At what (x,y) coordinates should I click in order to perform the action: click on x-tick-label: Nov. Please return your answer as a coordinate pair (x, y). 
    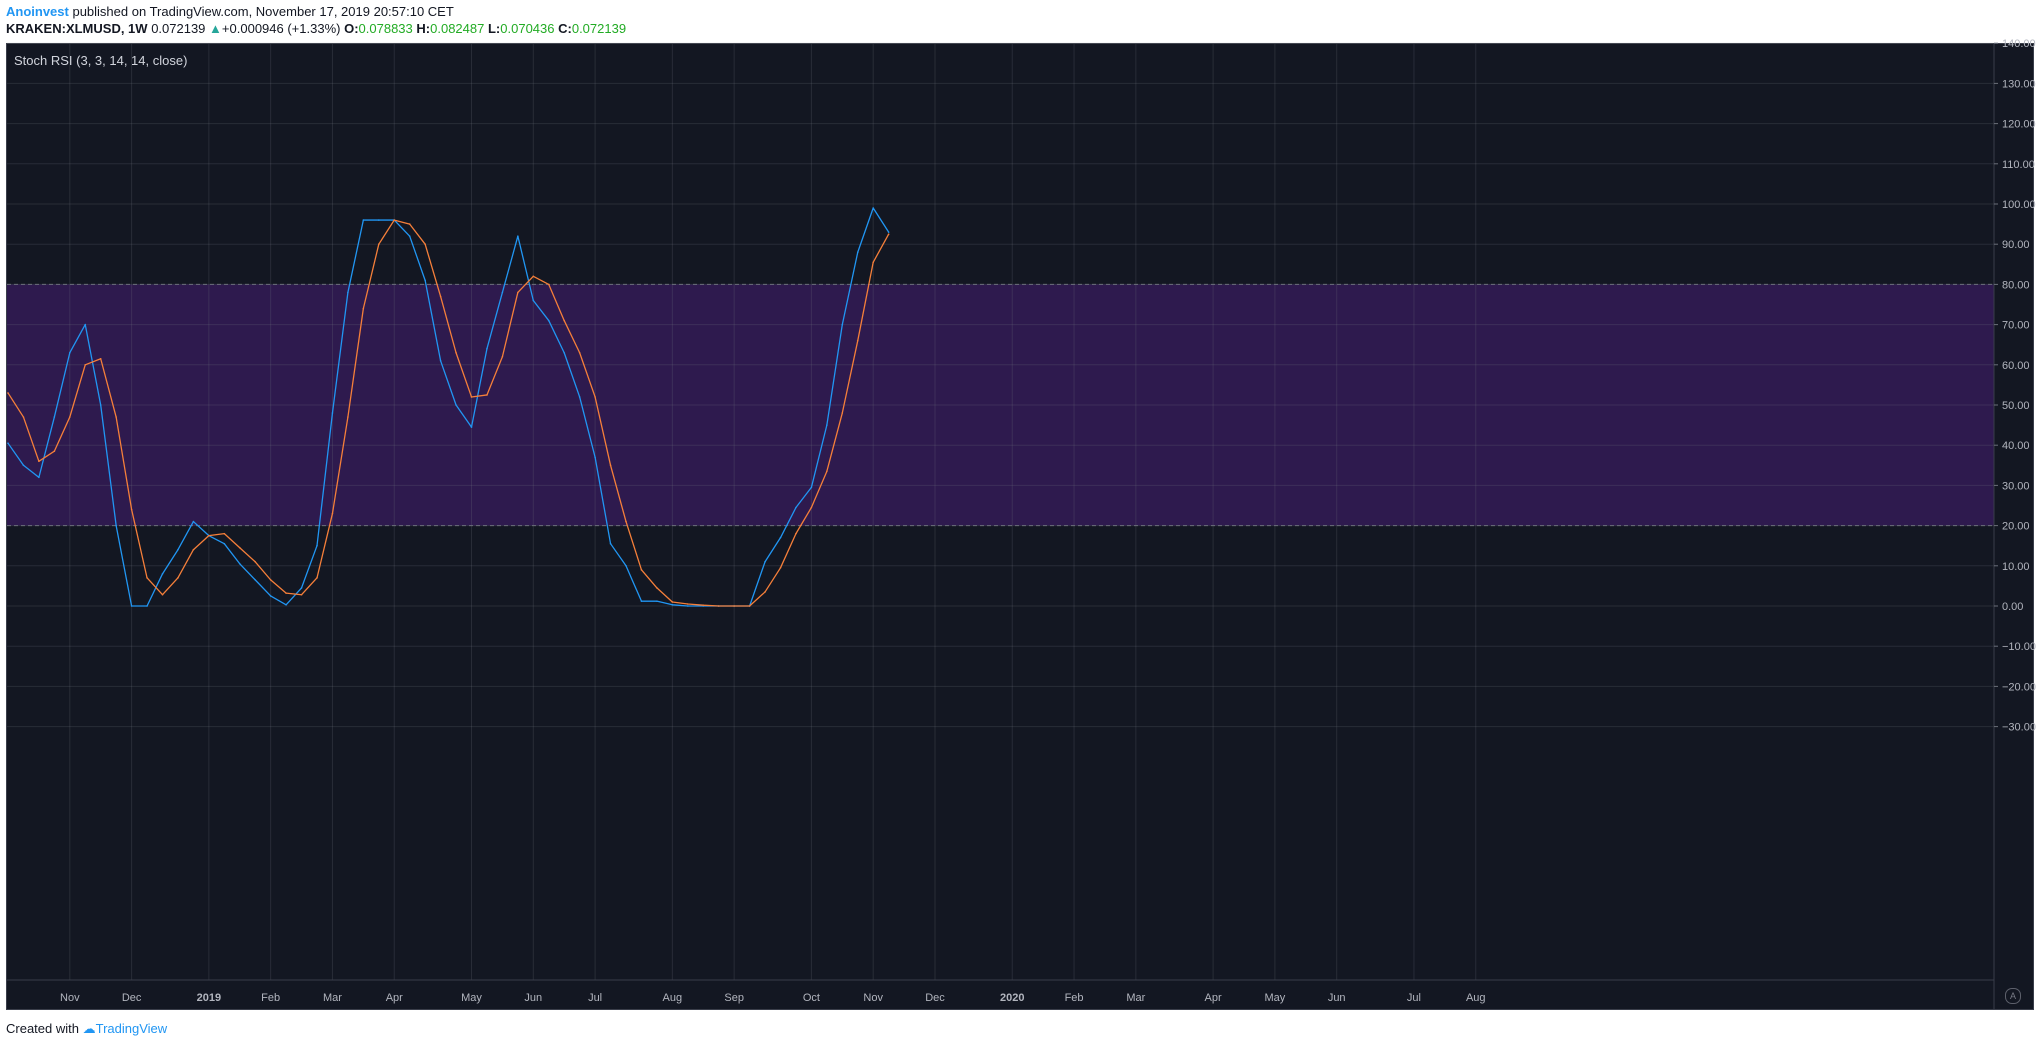
    Looking at the image, I should click on (873, 998).